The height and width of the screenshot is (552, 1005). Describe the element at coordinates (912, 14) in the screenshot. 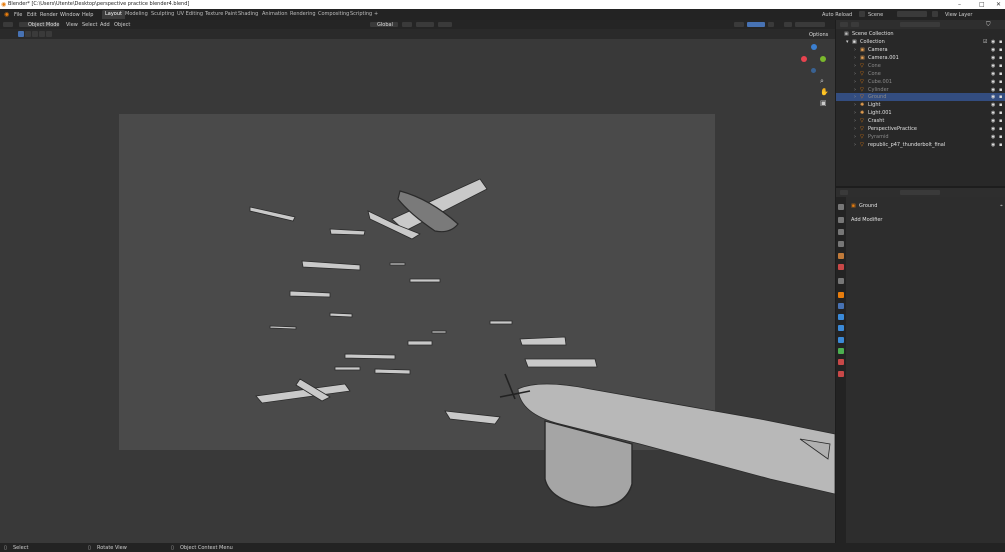

I see `scene-name-field` at that location.